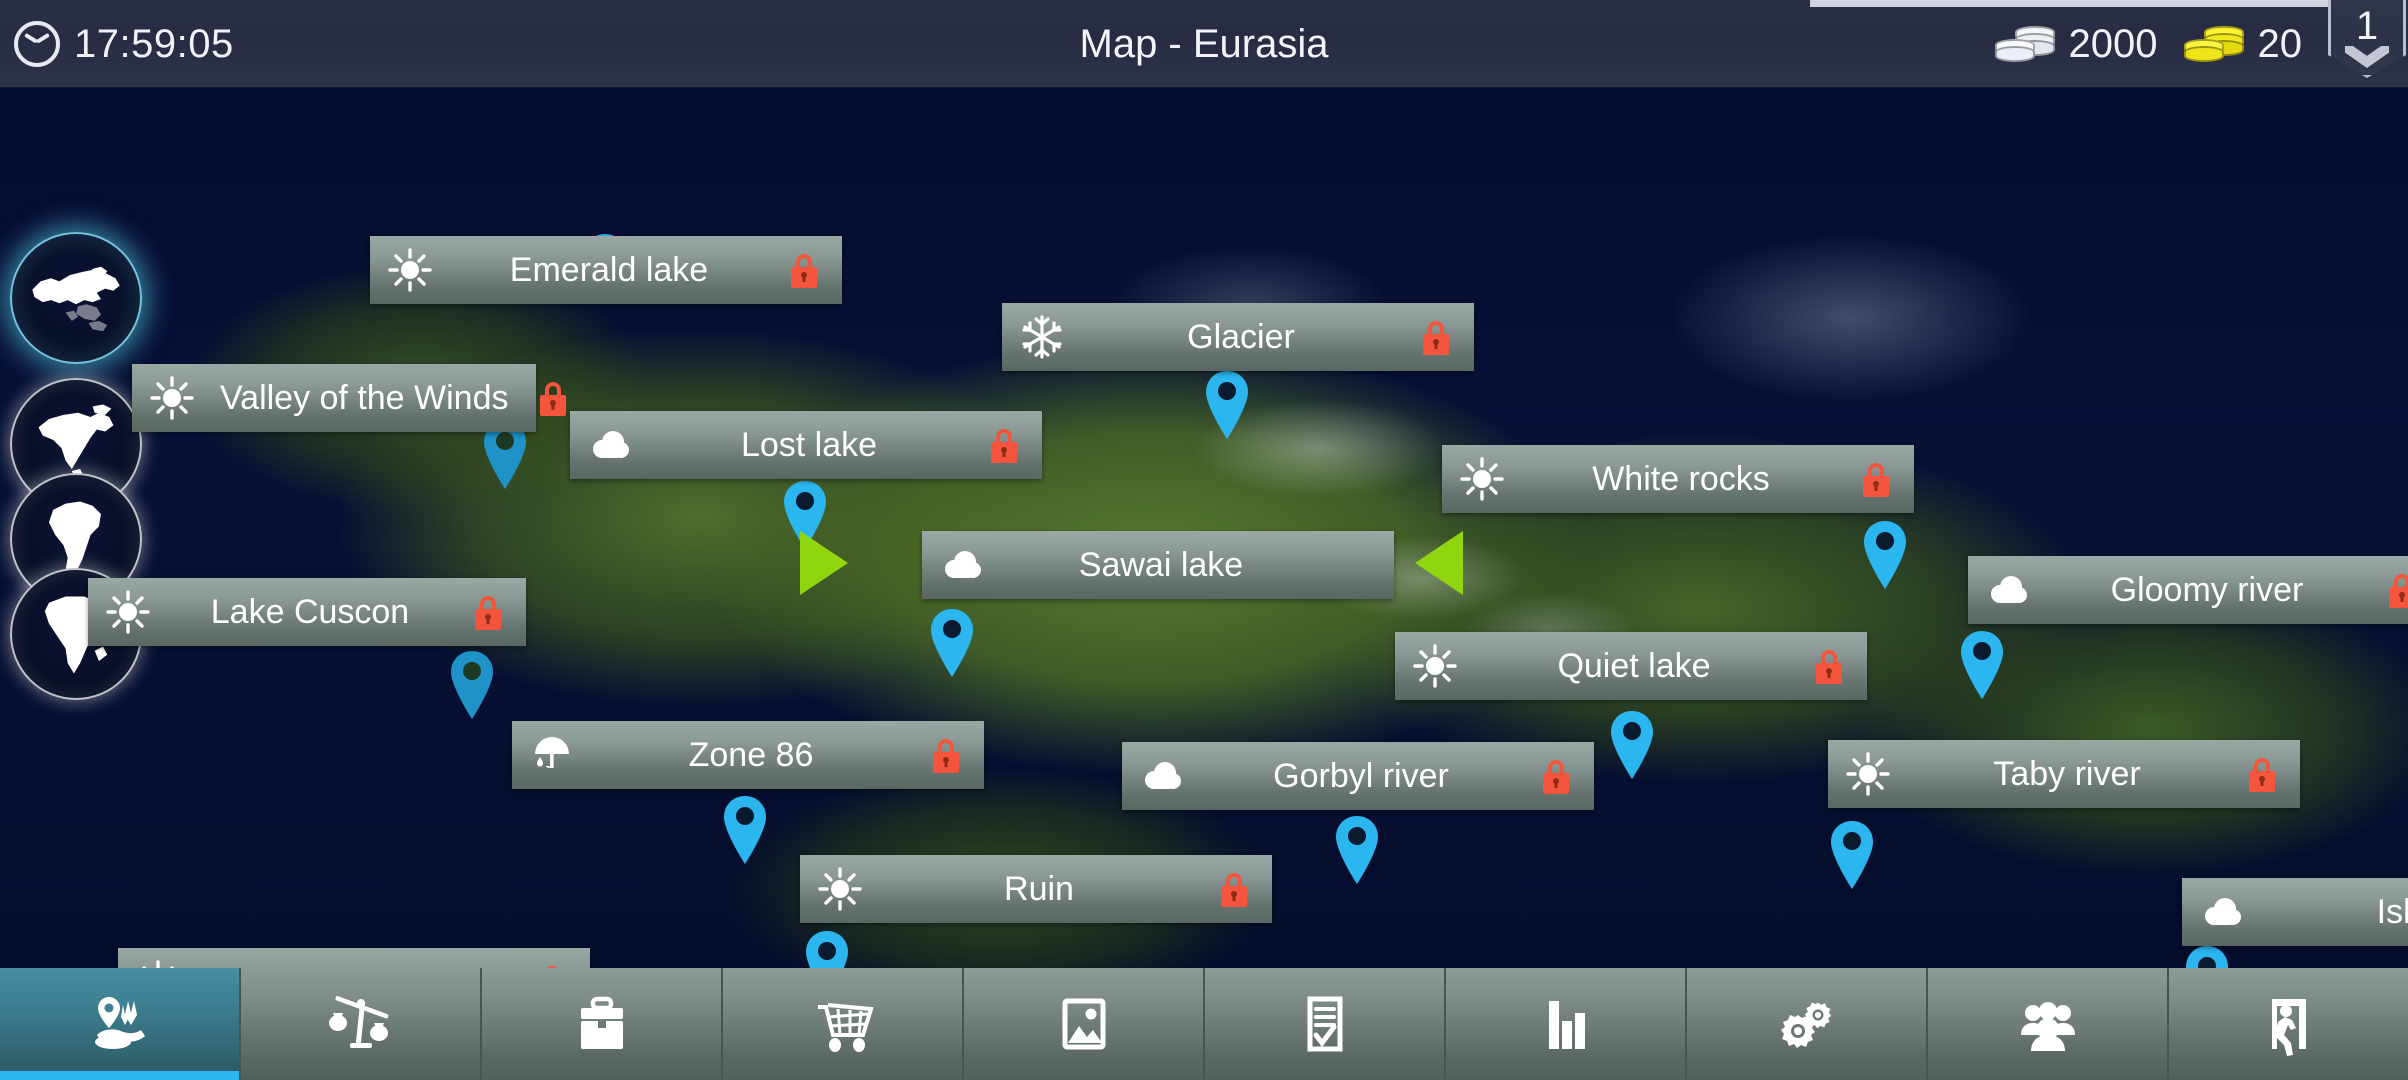  What do you see at coordinates (824, 563) in the screenshot?
I see `selection-arrow-left-icon` at bounding box center [824, 563].